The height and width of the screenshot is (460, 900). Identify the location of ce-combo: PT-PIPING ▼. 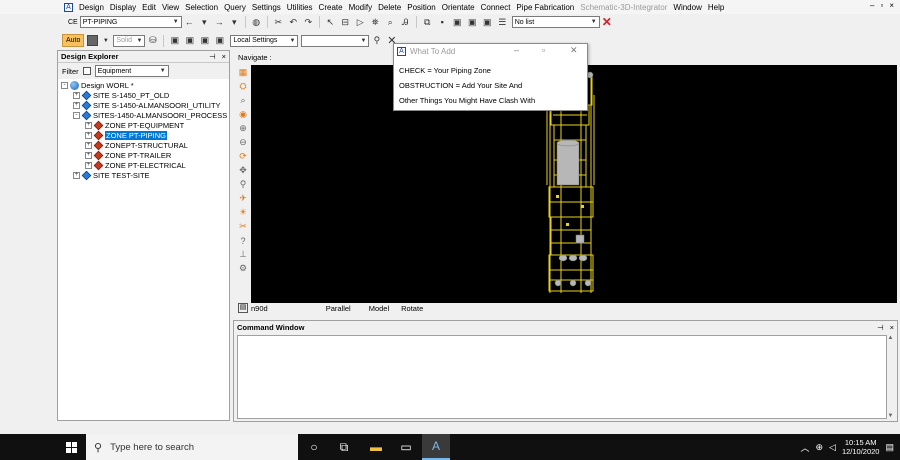
(130, 22).